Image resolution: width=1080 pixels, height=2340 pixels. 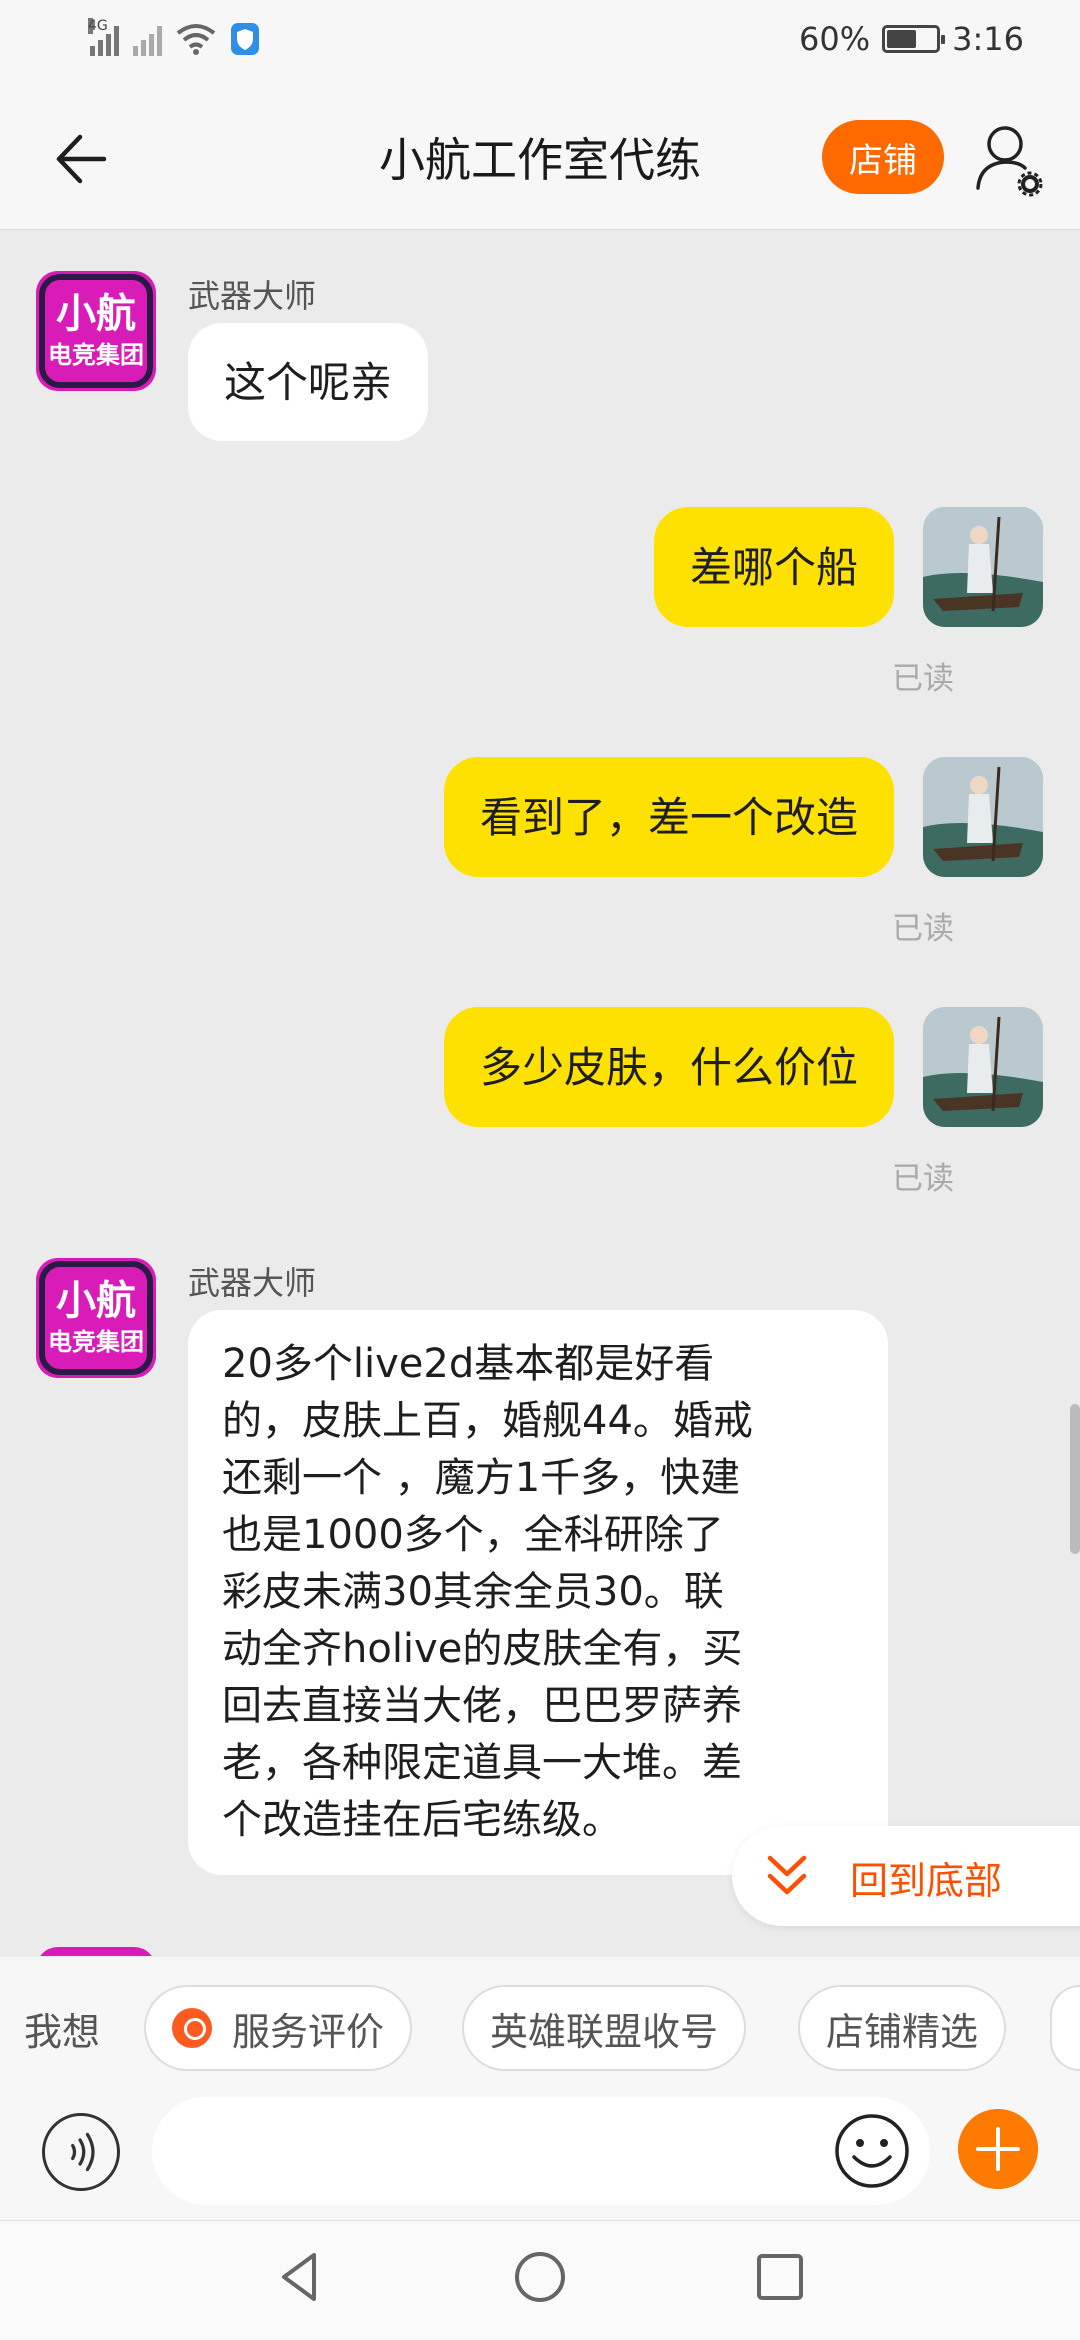 What do you see at coordinates (540, 602) in the screenshot?
I see `outgoing-message: 差哪个船 已读` at bounding box center [540, 602].